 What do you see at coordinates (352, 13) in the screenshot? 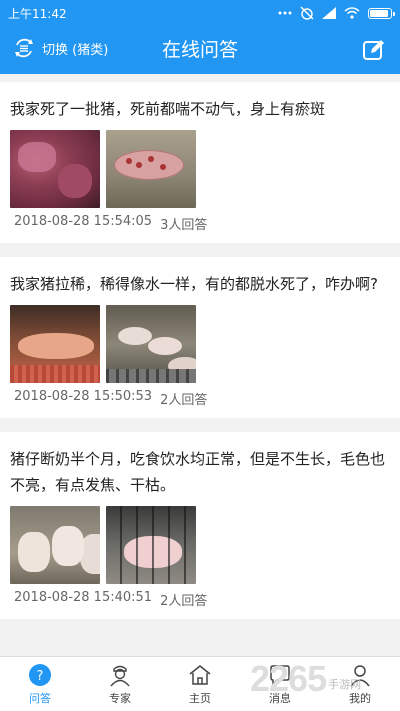
I see `wifi-icon` at bounding box center [352, 13].